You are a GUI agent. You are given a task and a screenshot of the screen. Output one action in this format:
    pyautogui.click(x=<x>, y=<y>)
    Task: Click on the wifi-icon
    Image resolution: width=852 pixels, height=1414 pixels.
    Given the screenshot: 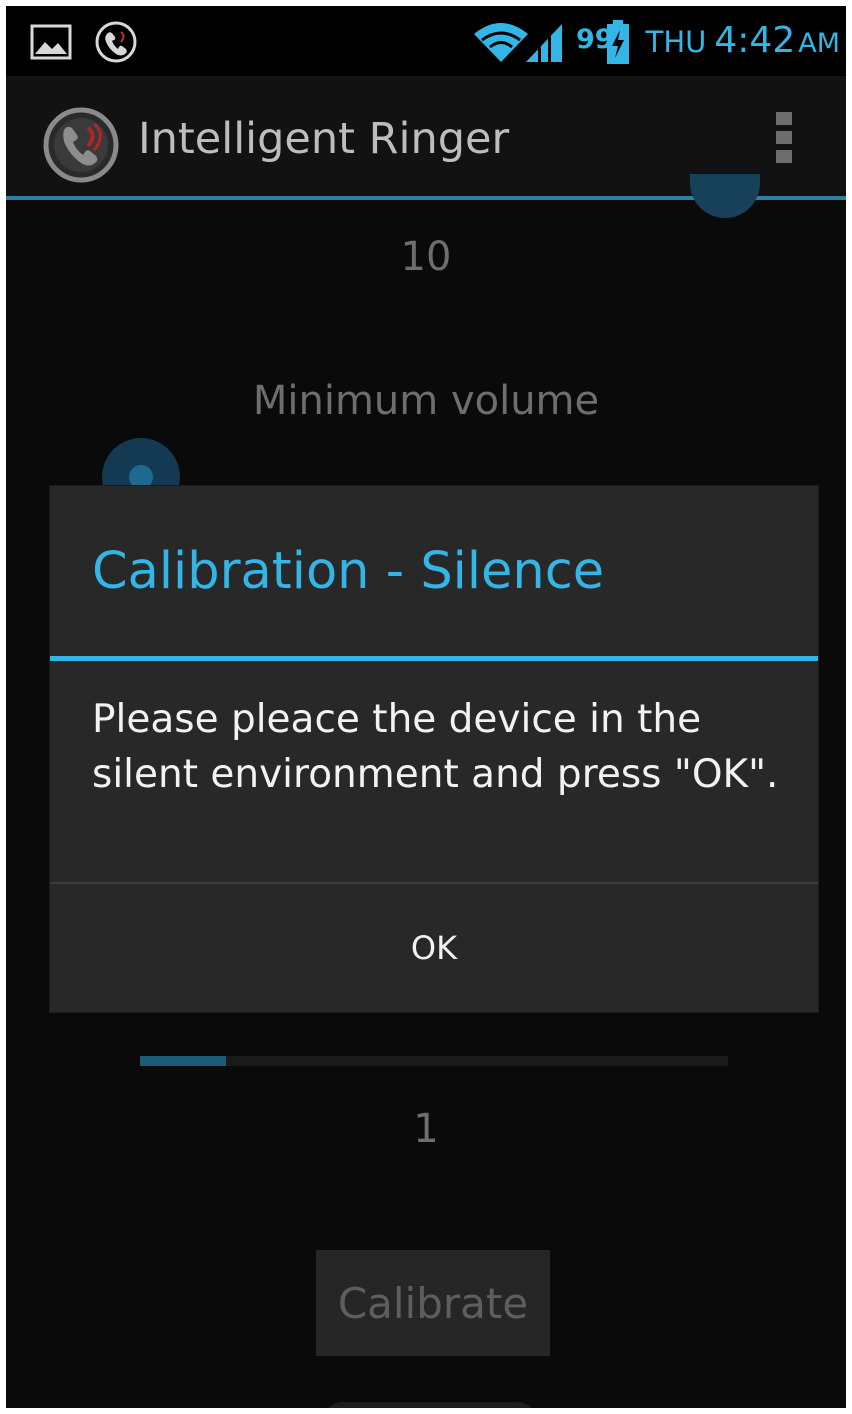 What is the action you would take?
    pyautogui.click(x=501, y=42)
    